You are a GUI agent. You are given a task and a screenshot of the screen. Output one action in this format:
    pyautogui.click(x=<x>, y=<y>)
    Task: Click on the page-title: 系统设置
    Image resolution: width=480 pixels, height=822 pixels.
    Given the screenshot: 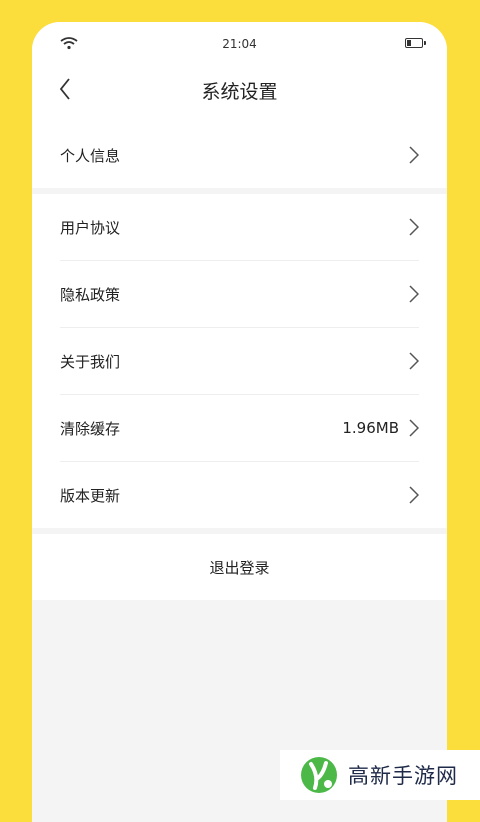 What is the action you would take?
    pyautogui.click(x=239, y=92)
    